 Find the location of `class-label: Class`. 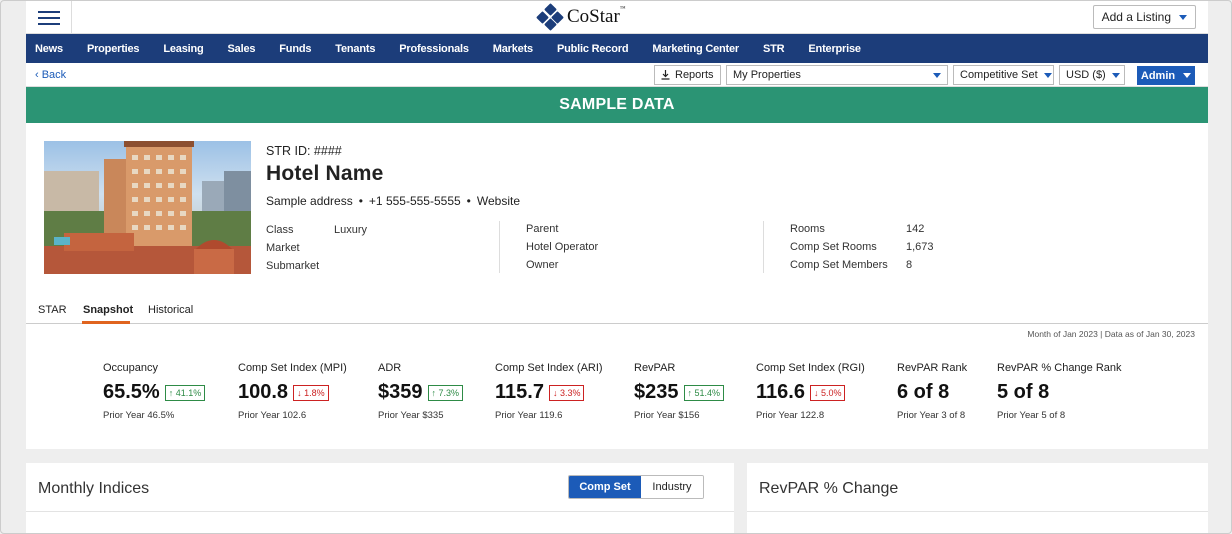

class-label: Class is located at coordinates (280, 230).